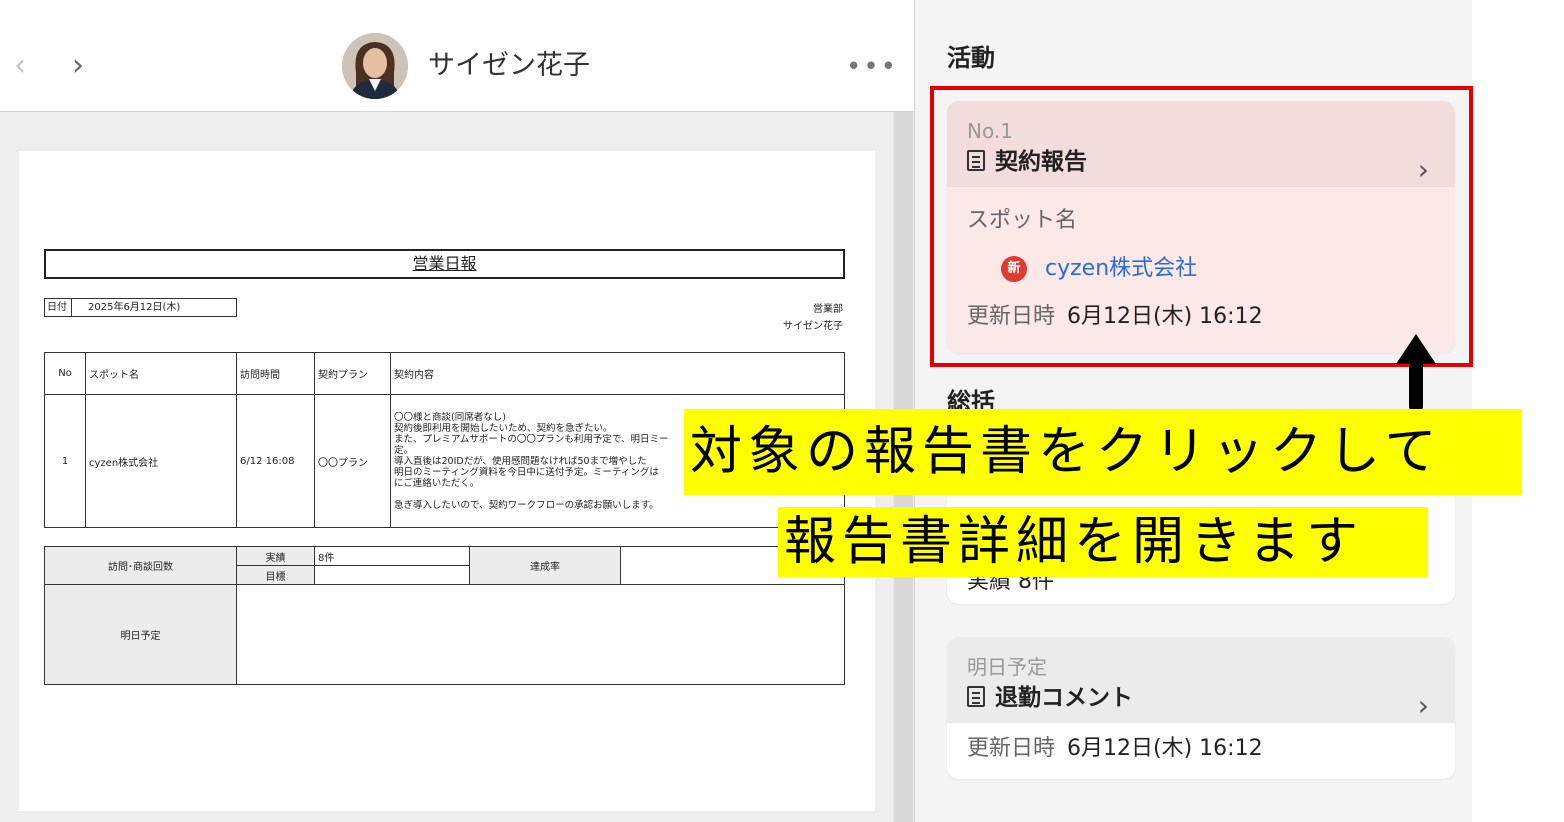  What do you see at coordinates (275, 575) in the screenshot?
I see `target-label: 目標` at bounding box center [275, 575].